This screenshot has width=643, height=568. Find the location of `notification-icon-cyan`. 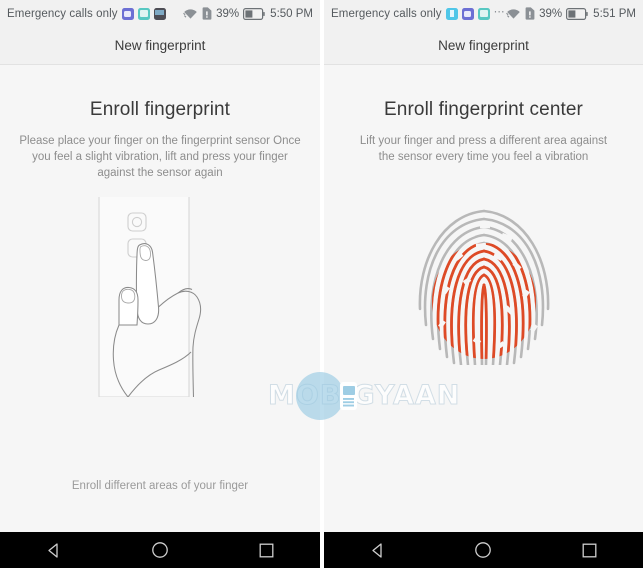

notification-icon-cyan is located at coordinates (451, 13).